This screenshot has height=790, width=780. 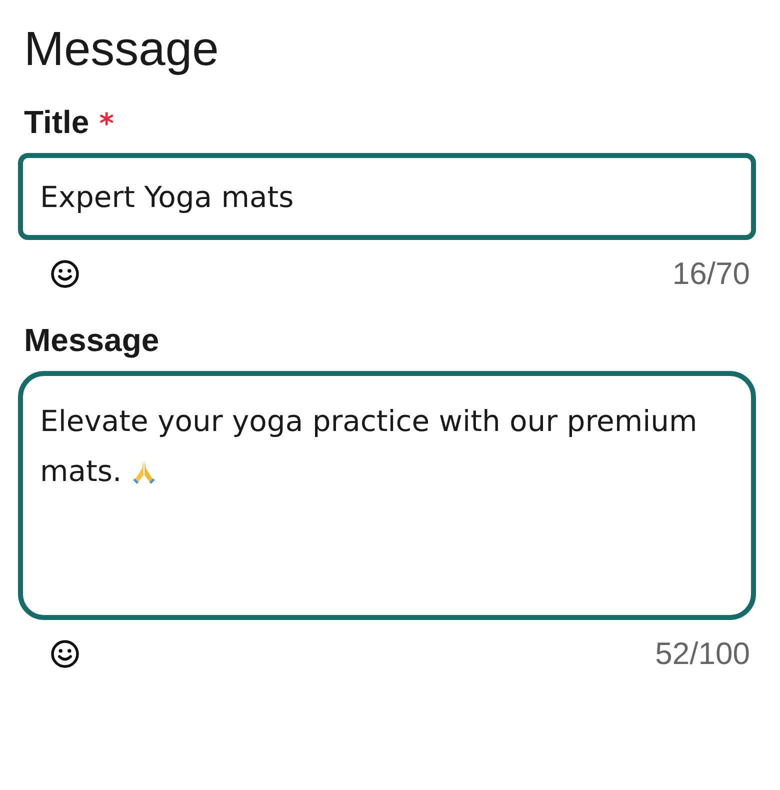 What do you see at coordinates (57, 122) in the screenshot?
I see `field-label: Title` at bounding box center [57, 122].